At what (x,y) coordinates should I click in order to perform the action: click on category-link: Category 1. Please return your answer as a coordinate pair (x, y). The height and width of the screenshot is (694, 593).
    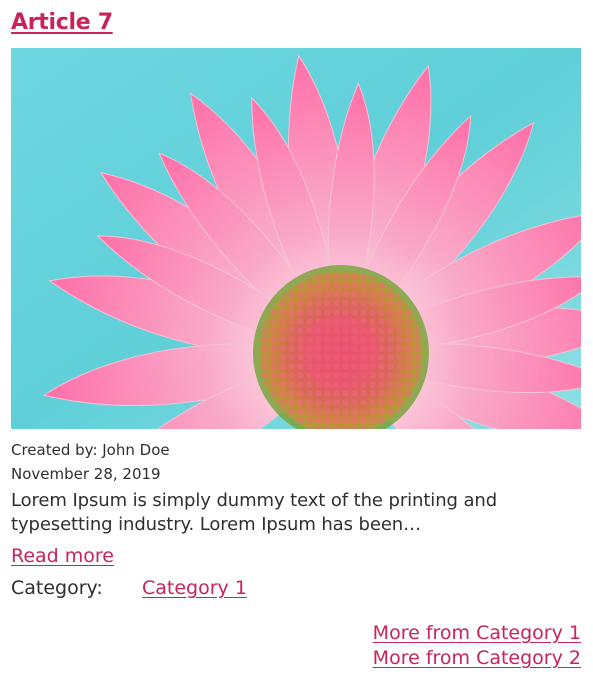
    Looking at the image, I should click on (194, 588).